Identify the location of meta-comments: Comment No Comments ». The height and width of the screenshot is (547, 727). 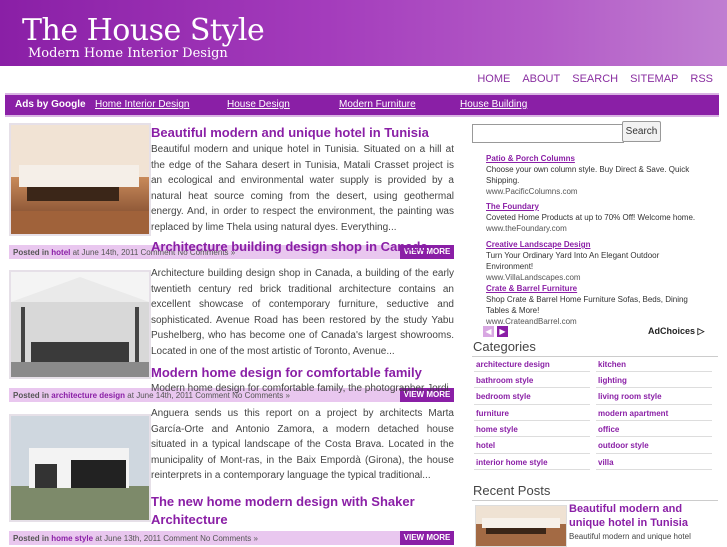
(210, 538).